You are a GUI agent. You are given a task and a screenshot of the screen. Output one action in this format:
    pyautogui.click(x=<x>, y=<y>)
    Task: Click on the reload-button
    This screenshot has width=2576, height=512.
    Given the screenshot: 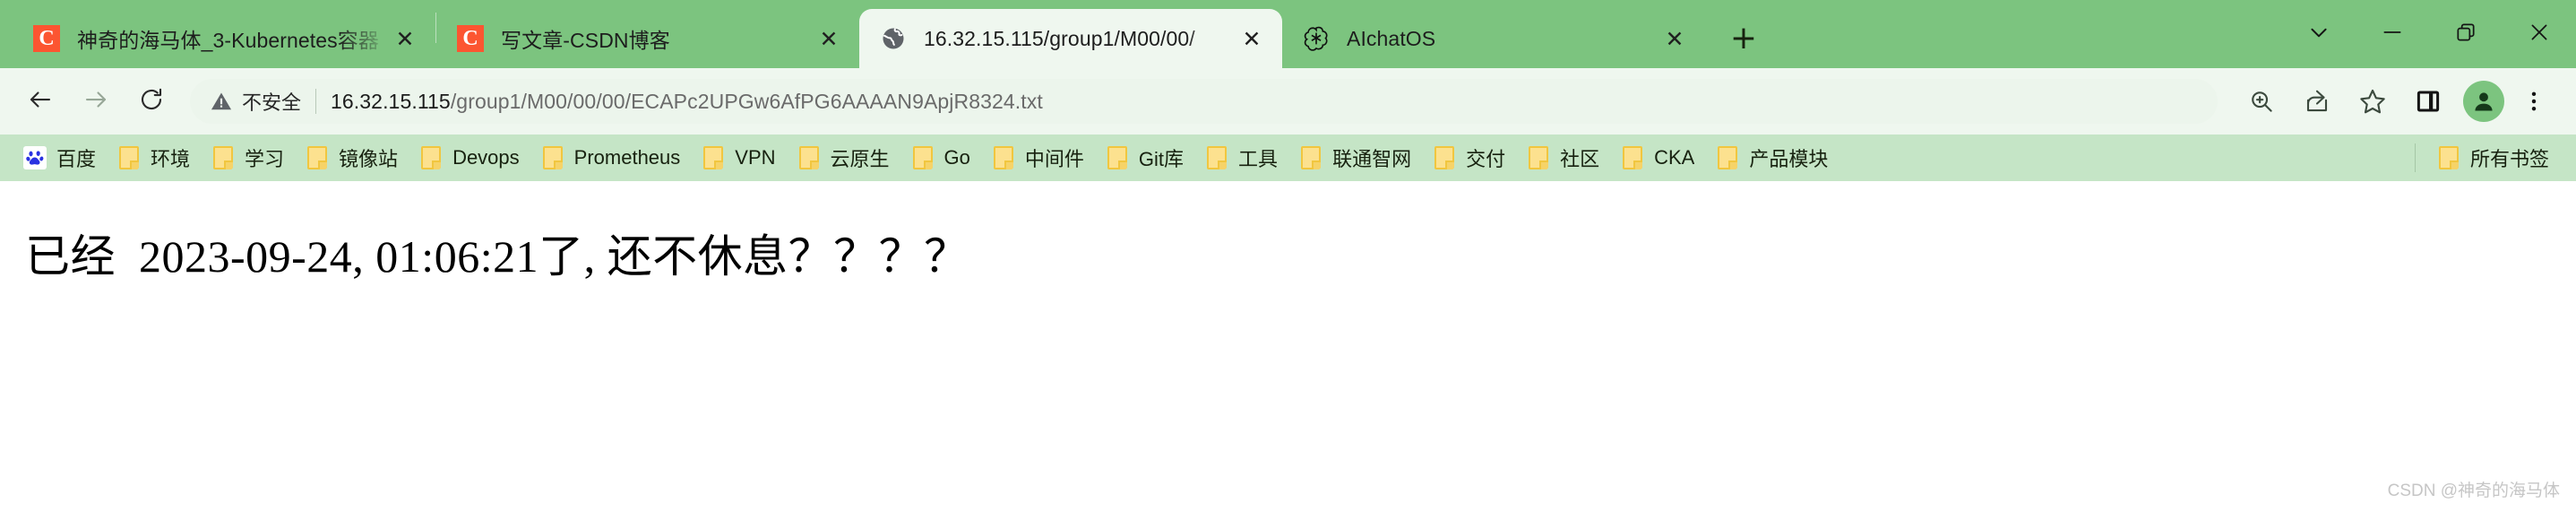 What is the action you would take?
    pyautogui.click(x=152, y=101)
    